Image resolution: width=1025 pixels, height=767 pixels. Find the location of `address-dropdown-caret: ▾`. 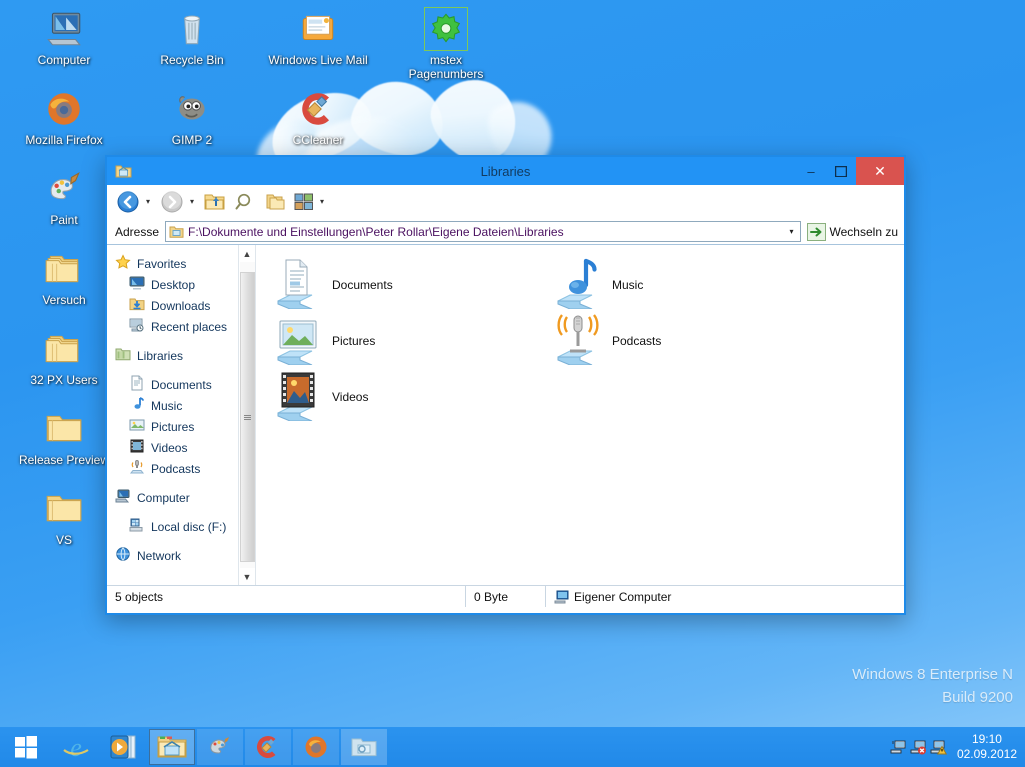

address-dropdown-caret: ▾ is located at coordinates (792, 231).